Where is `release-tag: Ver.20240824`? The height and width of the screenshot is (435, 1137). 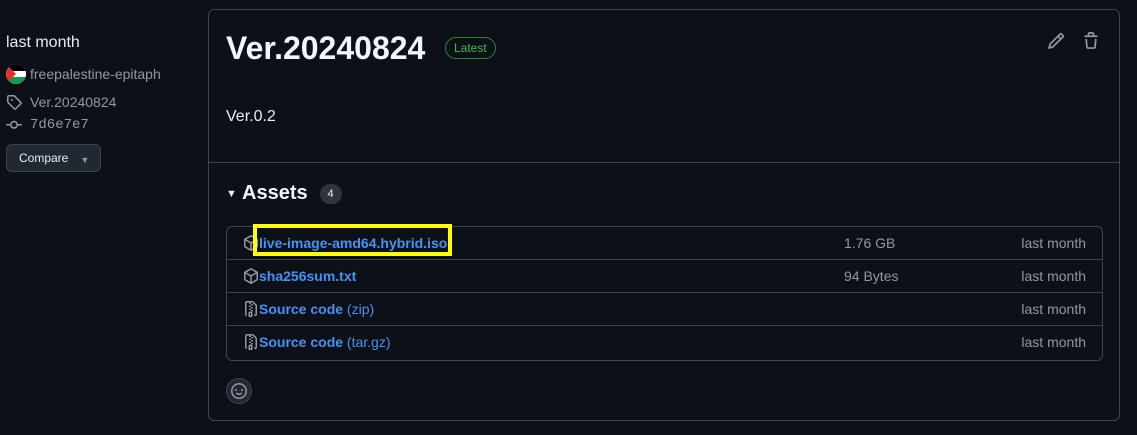 release-tag: Ver.20240824 is located at coordinates (61, 102).